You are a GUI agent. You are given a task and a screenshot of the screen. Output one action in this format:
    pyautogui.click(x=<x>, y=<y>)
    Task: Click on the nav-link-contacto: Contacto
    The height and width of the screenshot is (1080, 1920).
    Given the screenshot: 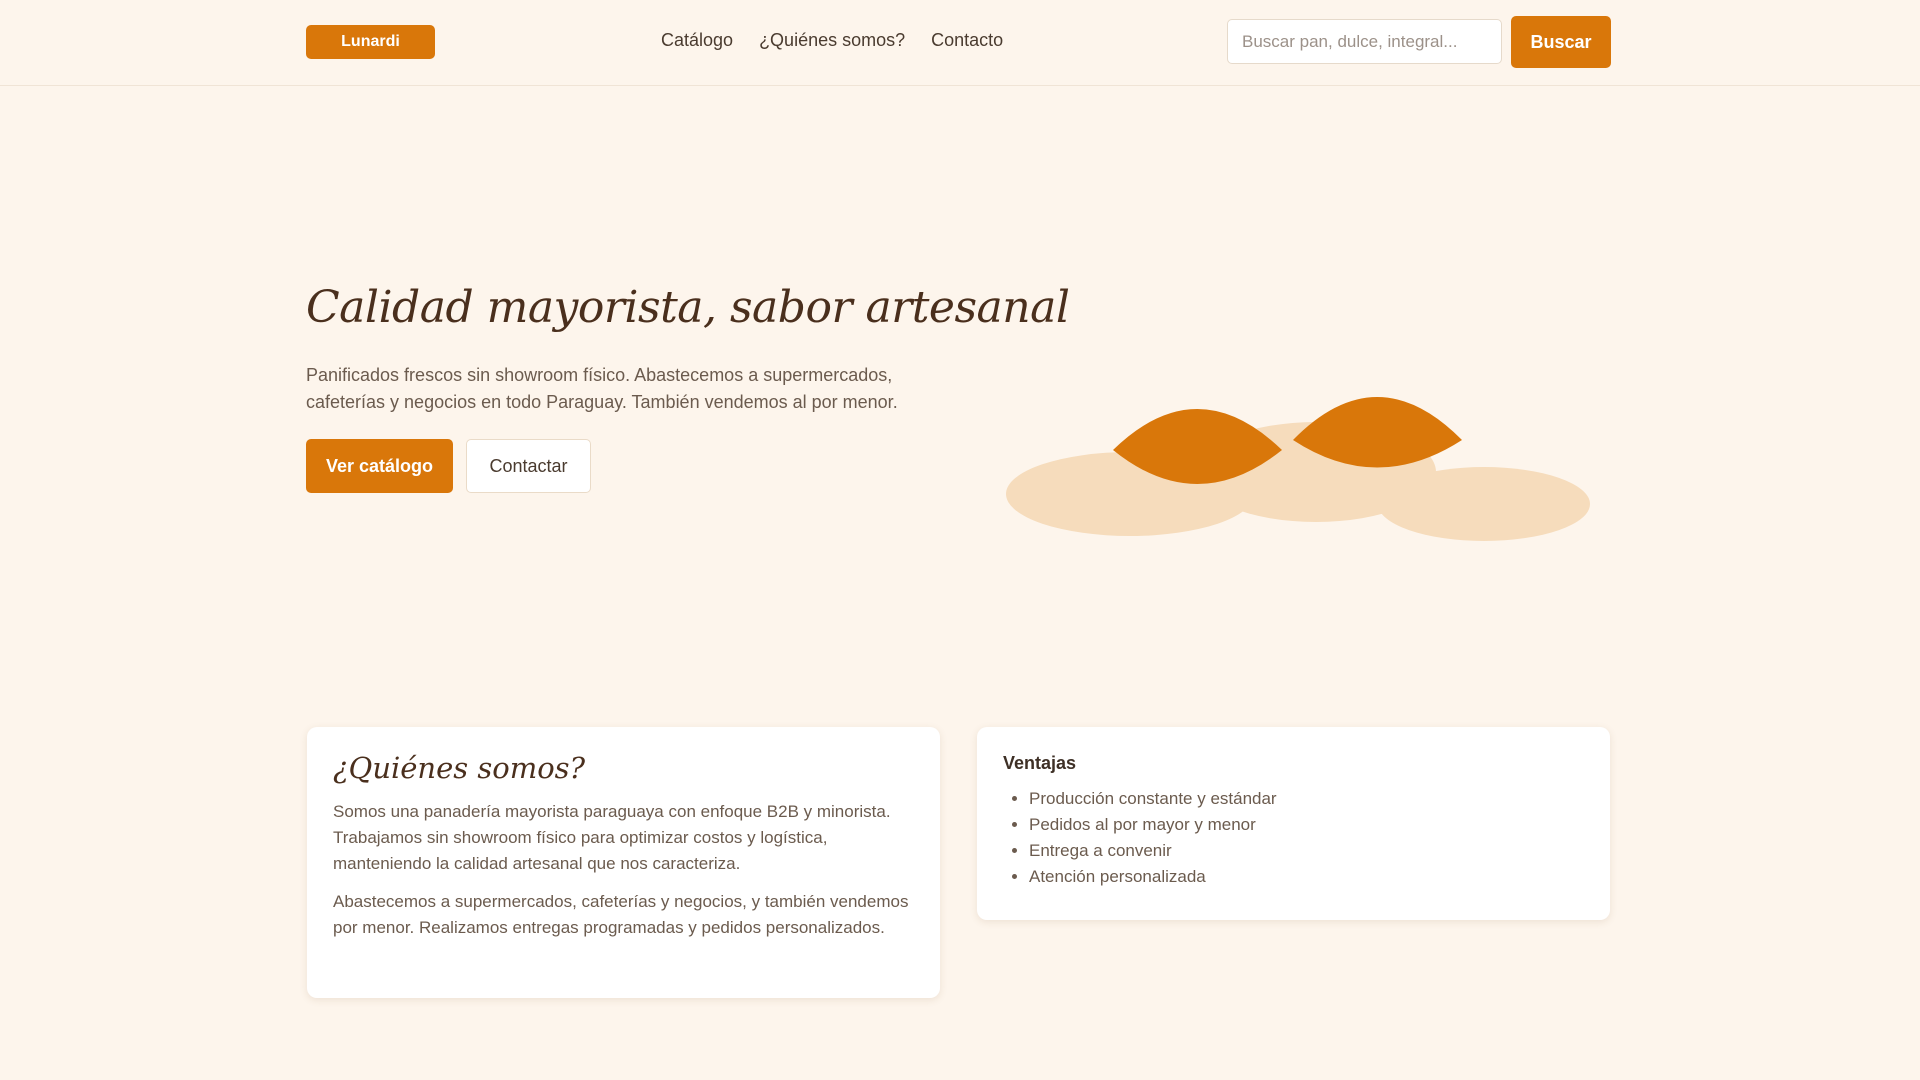 What is the action you would take?
    pyautogui.click(x=967, y=40)
    